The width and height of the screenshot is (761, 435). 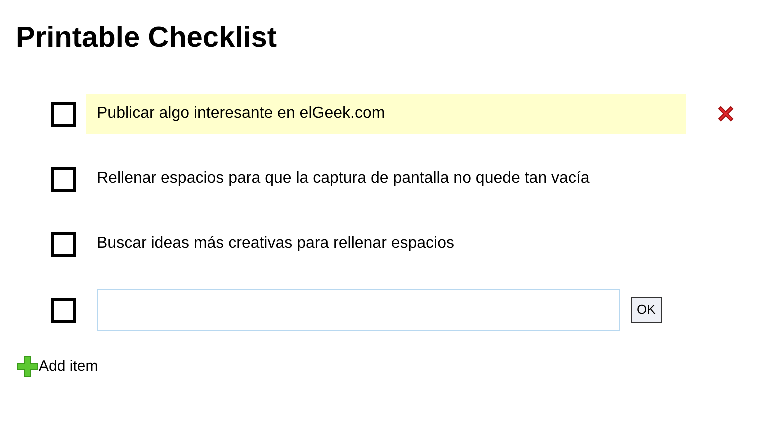 I want to click on page-title: Printable Checklist, so click(x=147, y=38).